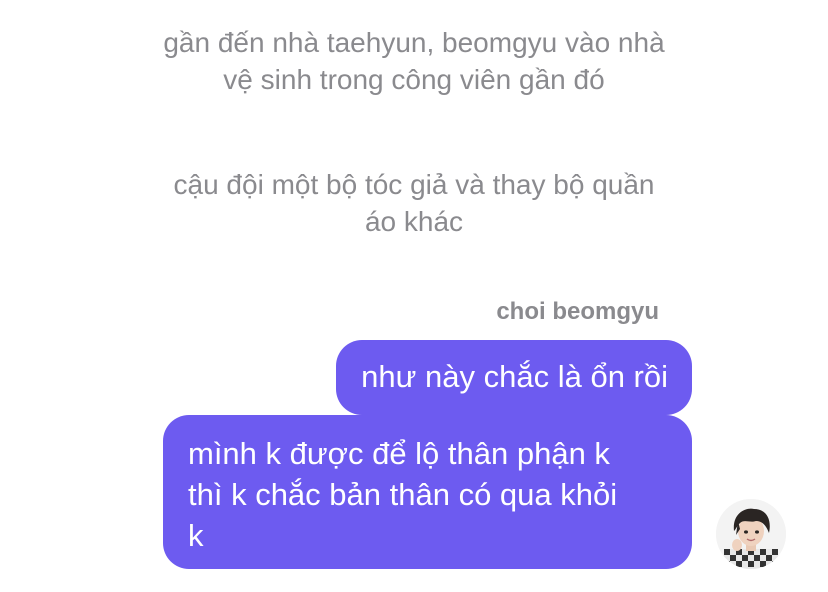 This screenshot has height=592, width=828. What do you see at coordinates (403, 494) in the screenshot?
I see `message-line: thì k chắc bản thân có qua khỏi` at bounding box center [403, 494].